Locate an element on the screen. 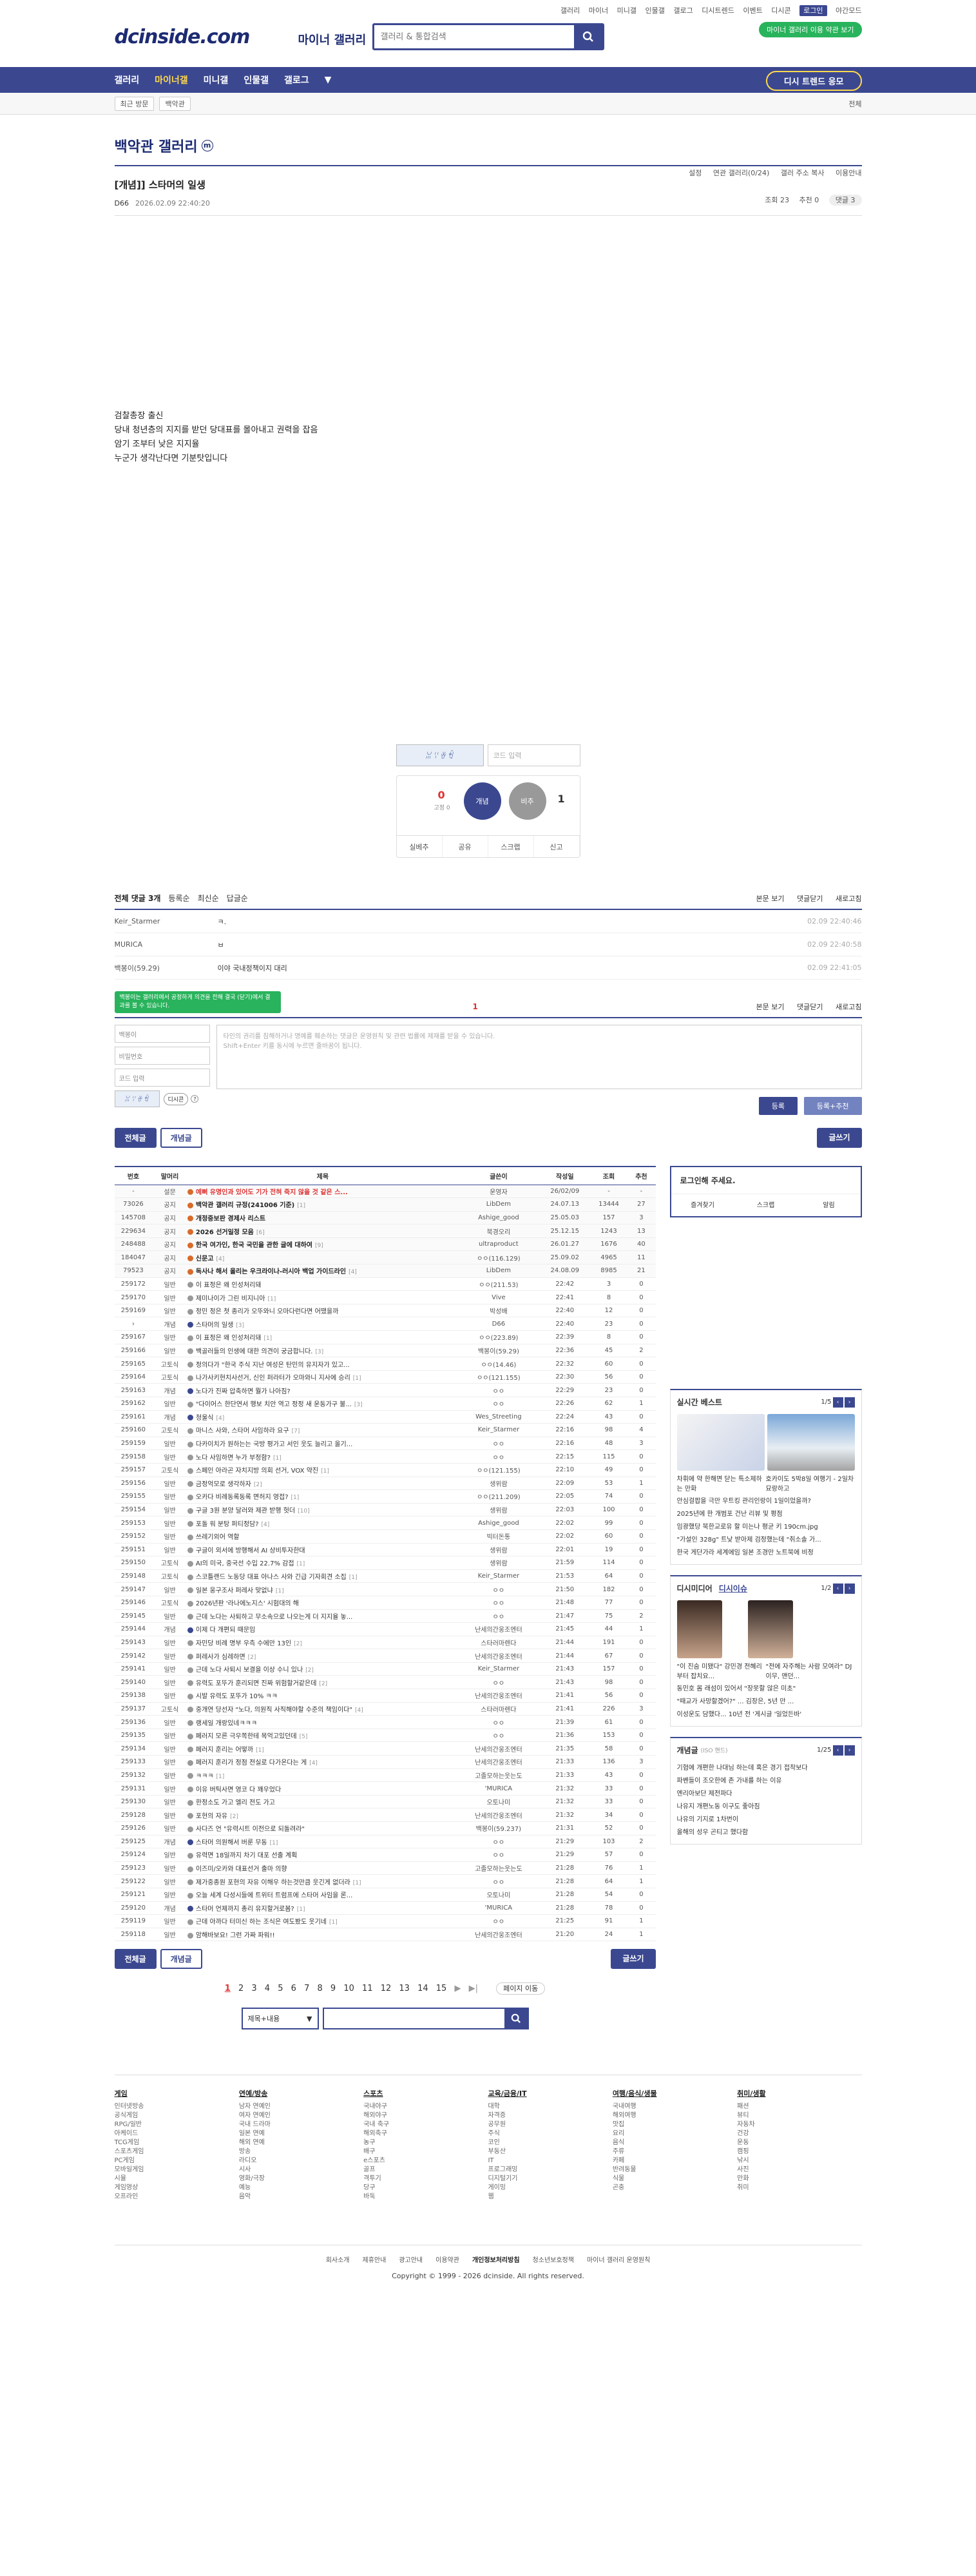 The width and height of the screenshot is (976, 2576). row-writer: LibDem is located at coordinates (498, 1204).